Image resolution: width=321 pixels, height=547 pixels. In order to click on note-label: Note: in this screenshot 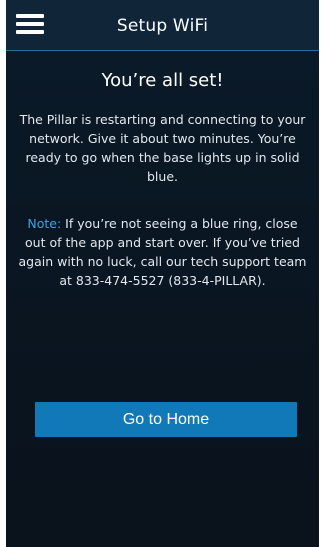, I will do `click(44, 223)`.